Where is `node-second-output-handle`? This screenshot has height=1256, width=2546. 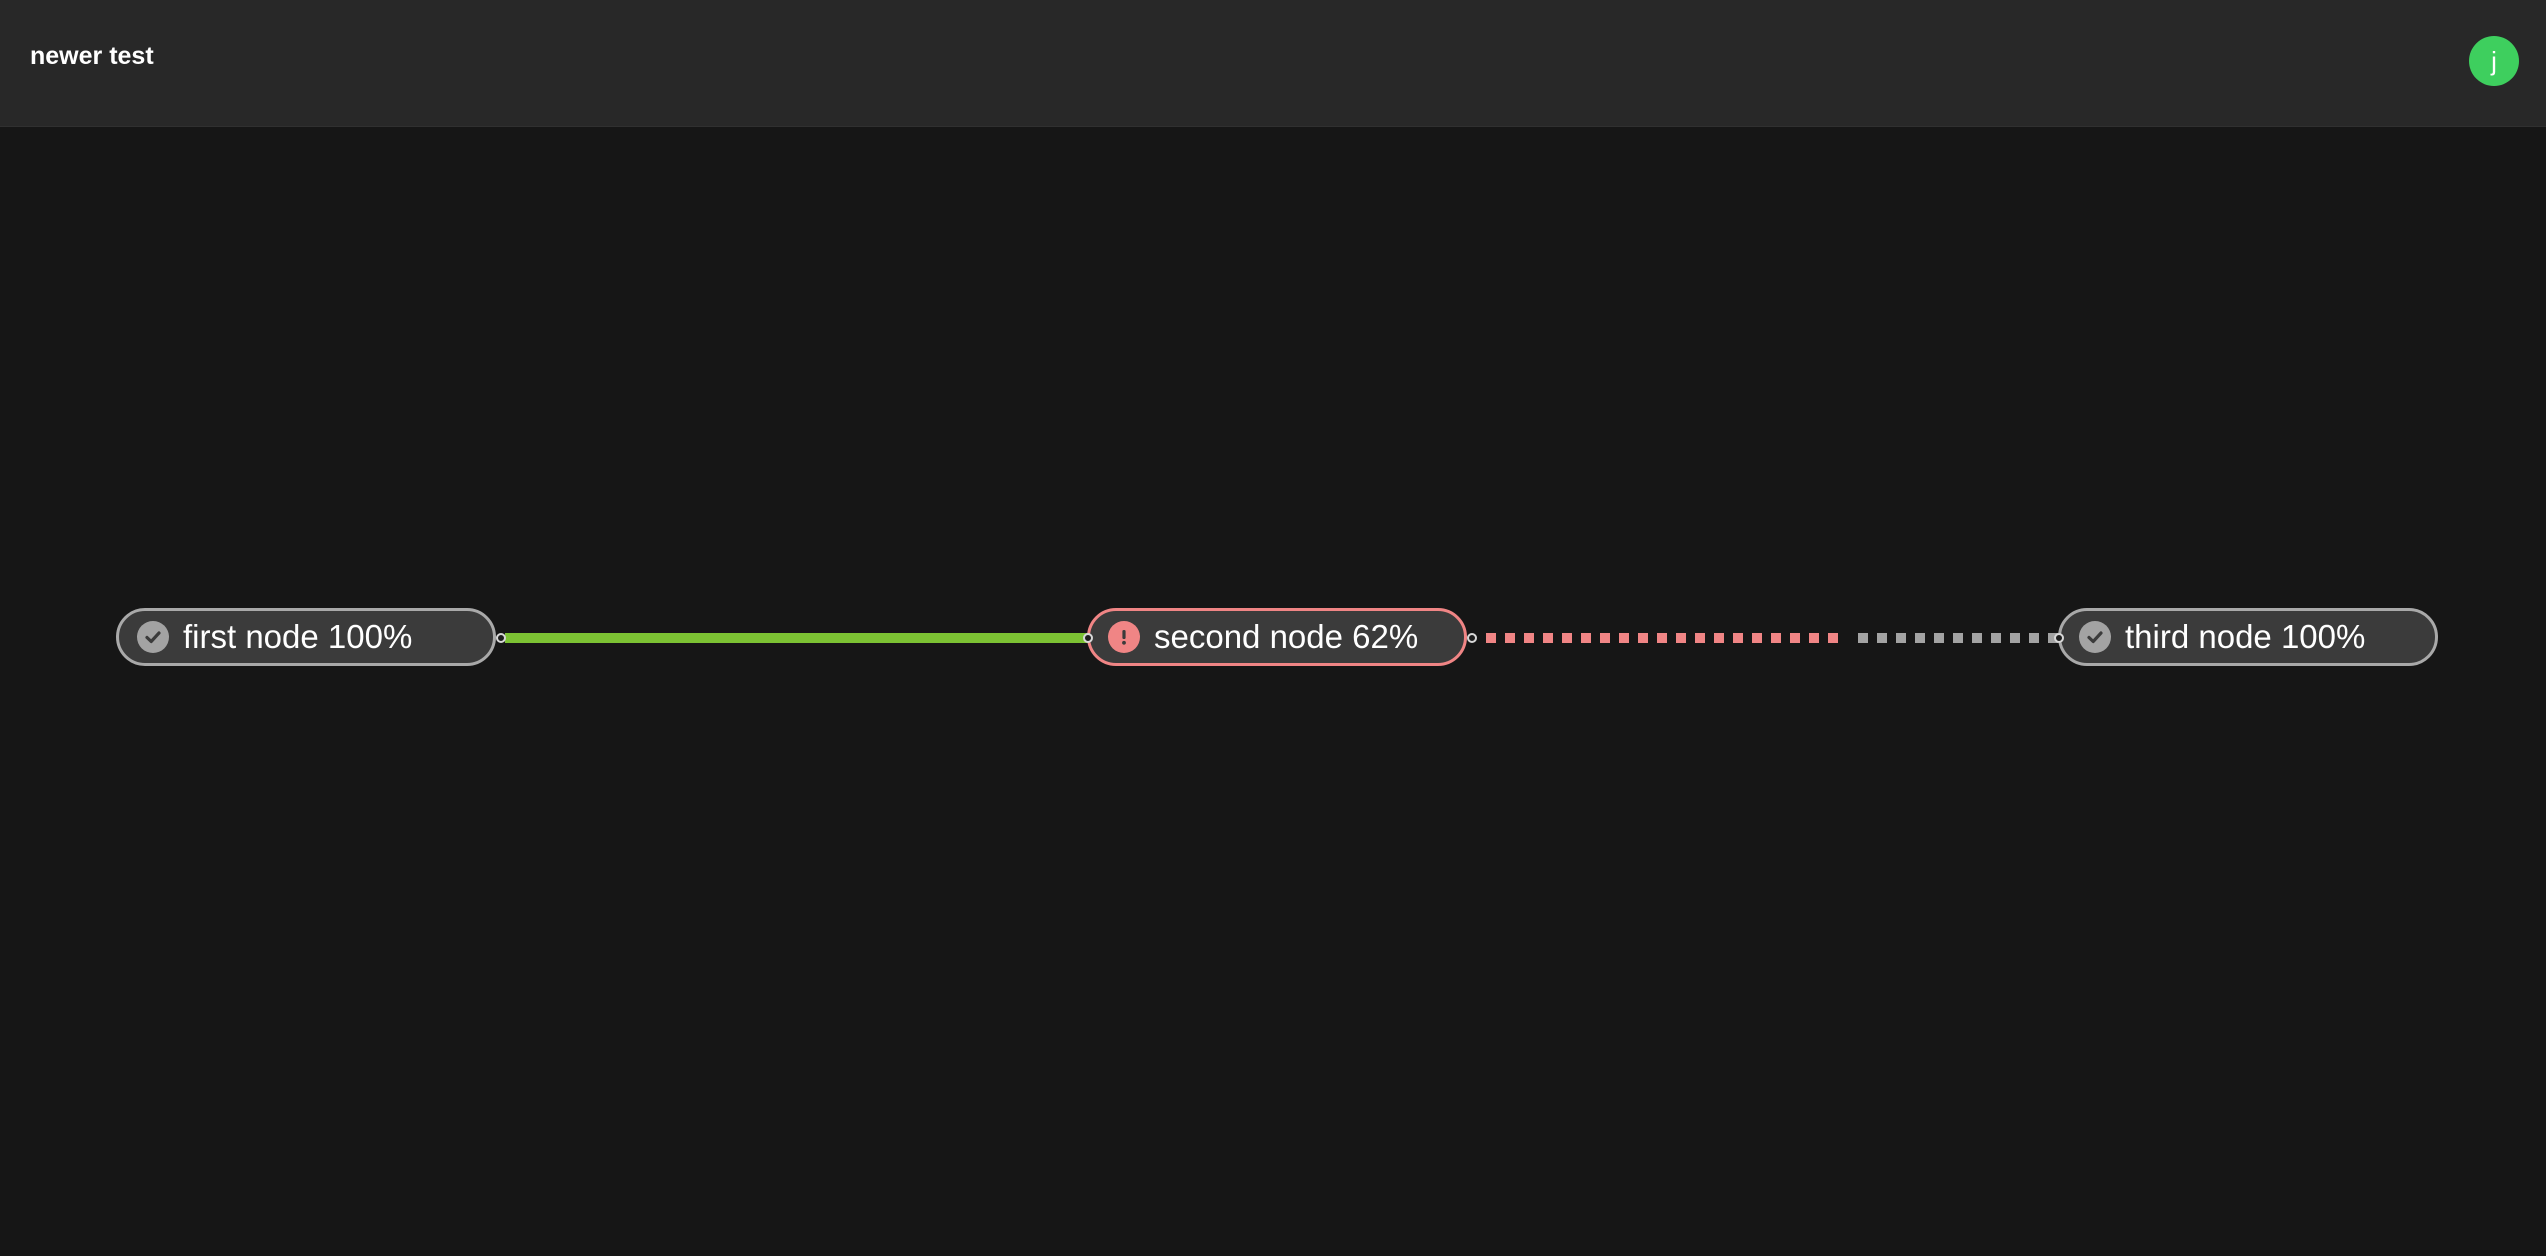
node-second-output-handle is located at coordinates (1472, 638).